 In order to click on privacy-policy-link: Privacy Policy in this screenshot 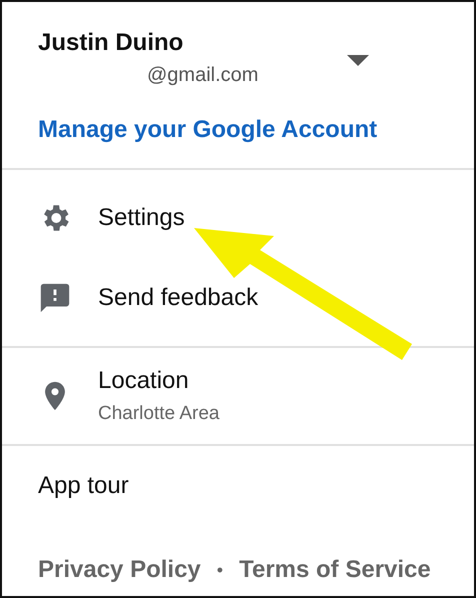, I will do `click(119, 570)`.